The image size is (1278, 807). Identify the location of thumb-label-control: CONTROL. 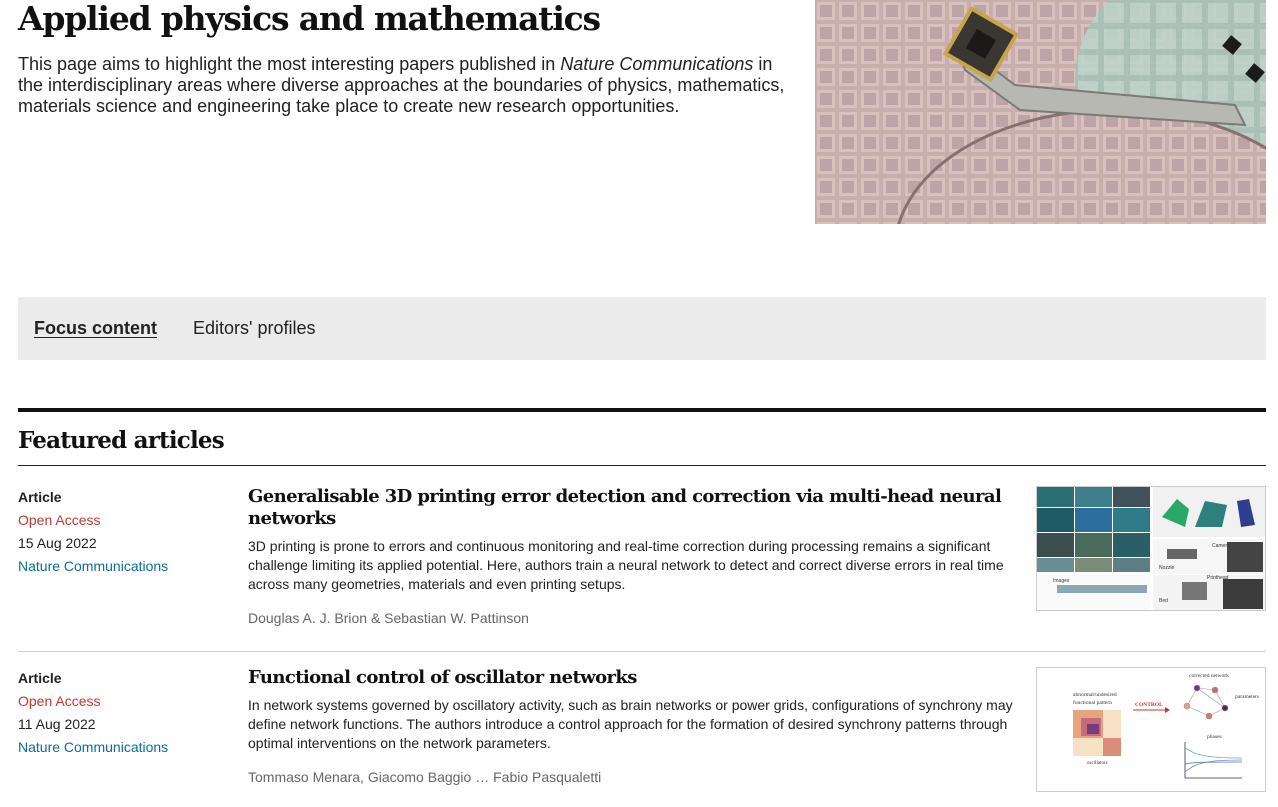
(1149, 705).